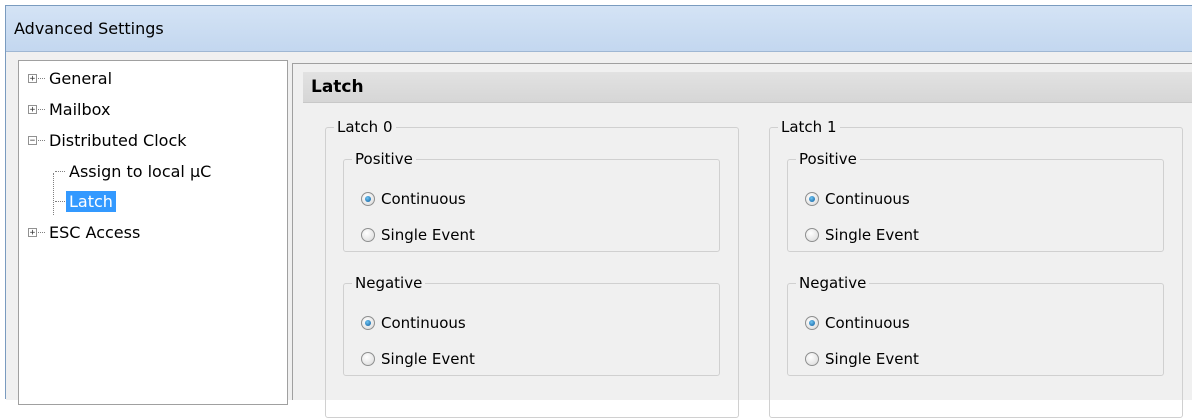  What do you see at coordinates (118, 140) in the screenshot?
I see `tree-item-label: Distributed Clock` at bounding box center [118, 140].